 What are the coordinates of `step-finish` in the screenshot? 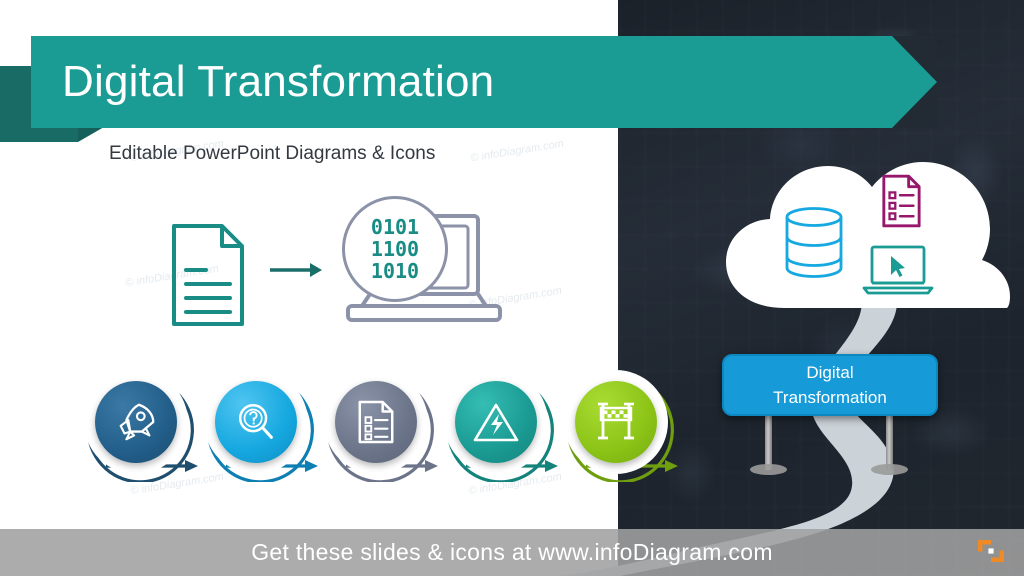 It's located at (616, 422).